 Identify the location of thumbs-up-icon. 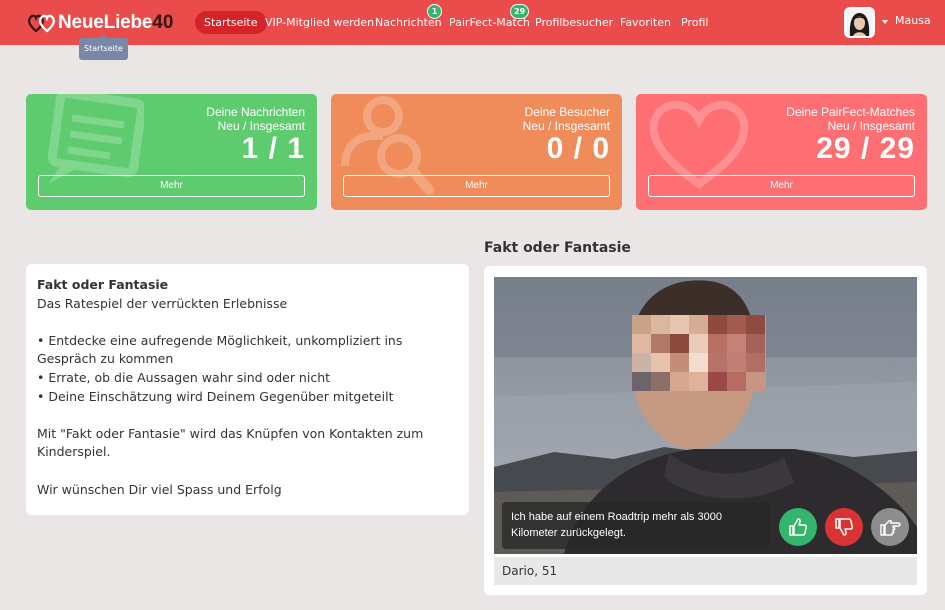
(798, 527).